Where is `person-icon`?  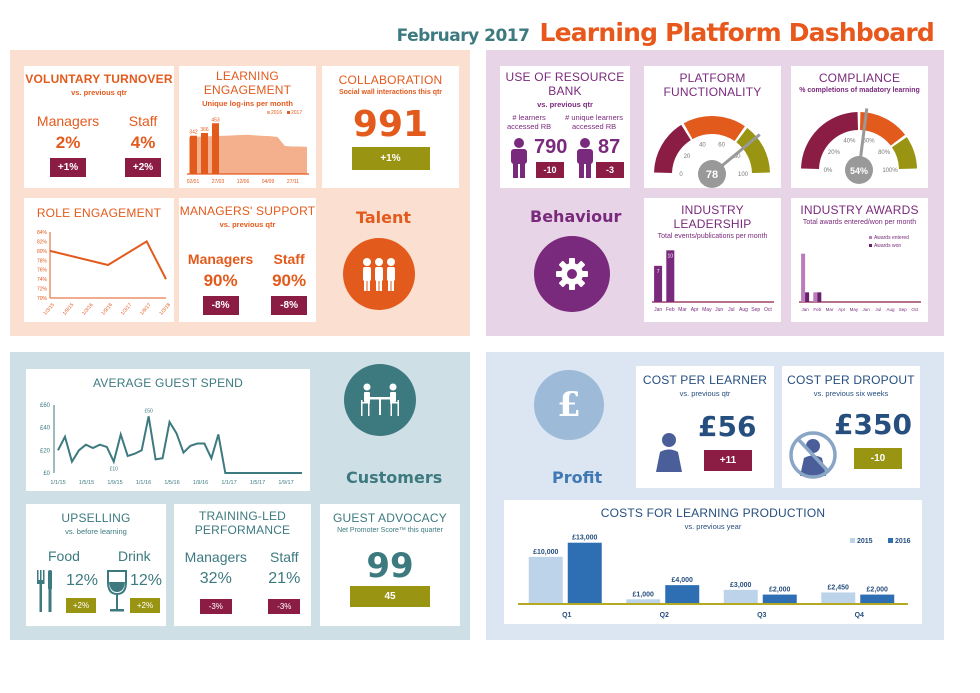 person-icon is located at coordinates (519, 158).